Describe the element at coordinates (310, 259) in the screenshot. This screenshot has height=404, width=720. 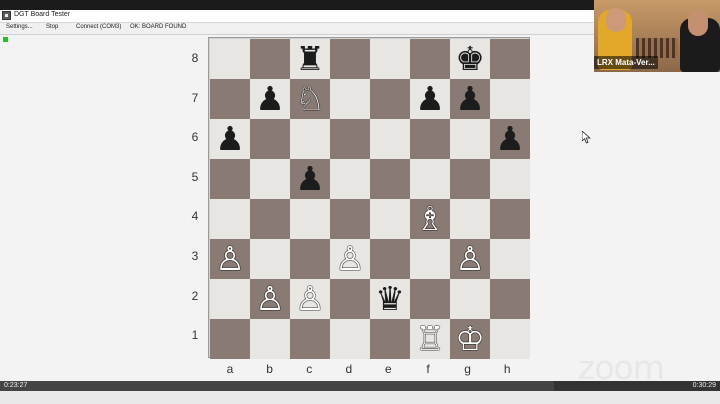
I see `square-c3` at that location.